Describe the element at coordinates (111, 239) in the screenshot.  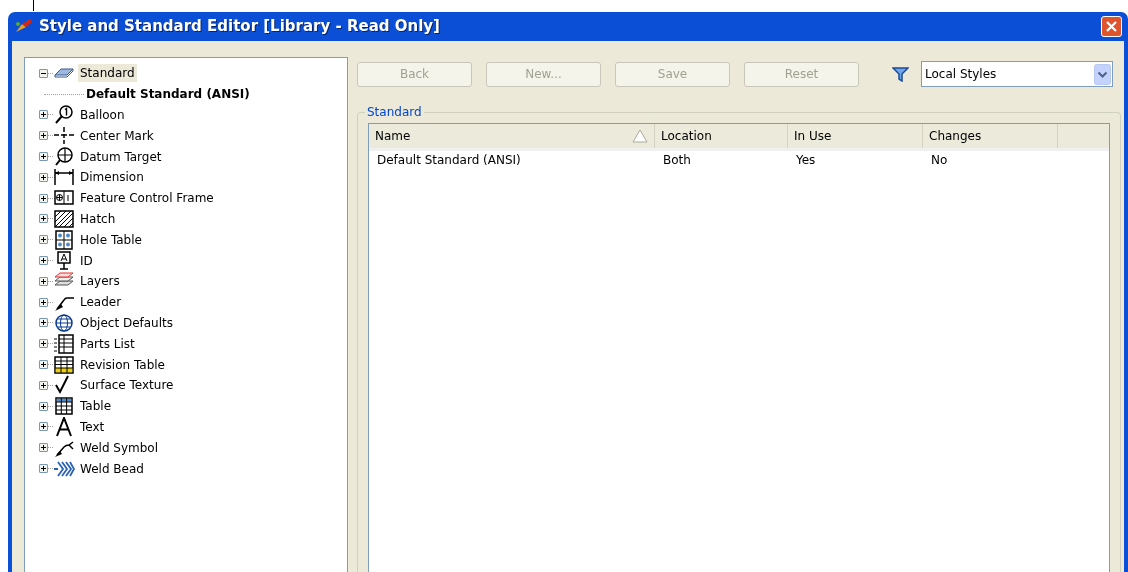
I see `tree-item: Hole Table` at that location.